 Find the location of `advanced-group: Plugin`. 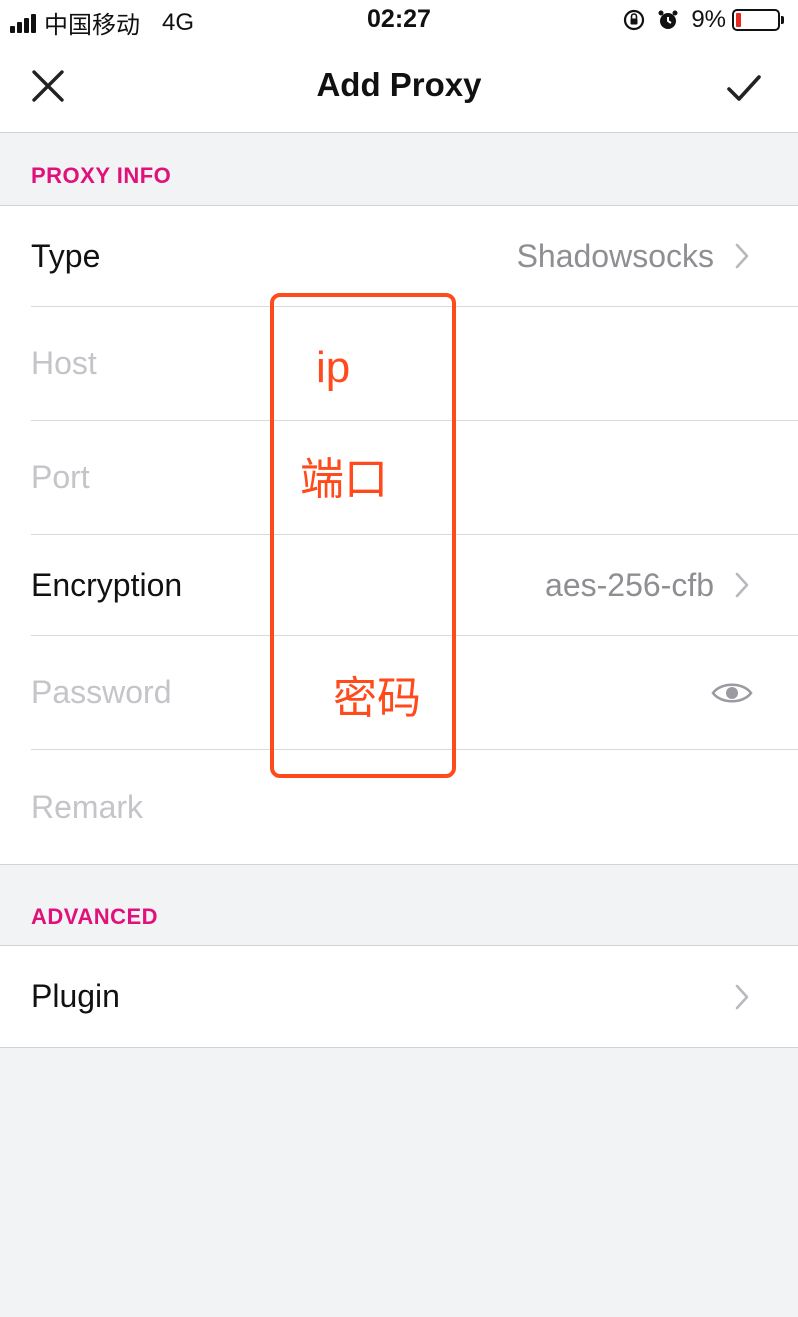

advanced-group: Plugin is located at coordinates (399, 996).